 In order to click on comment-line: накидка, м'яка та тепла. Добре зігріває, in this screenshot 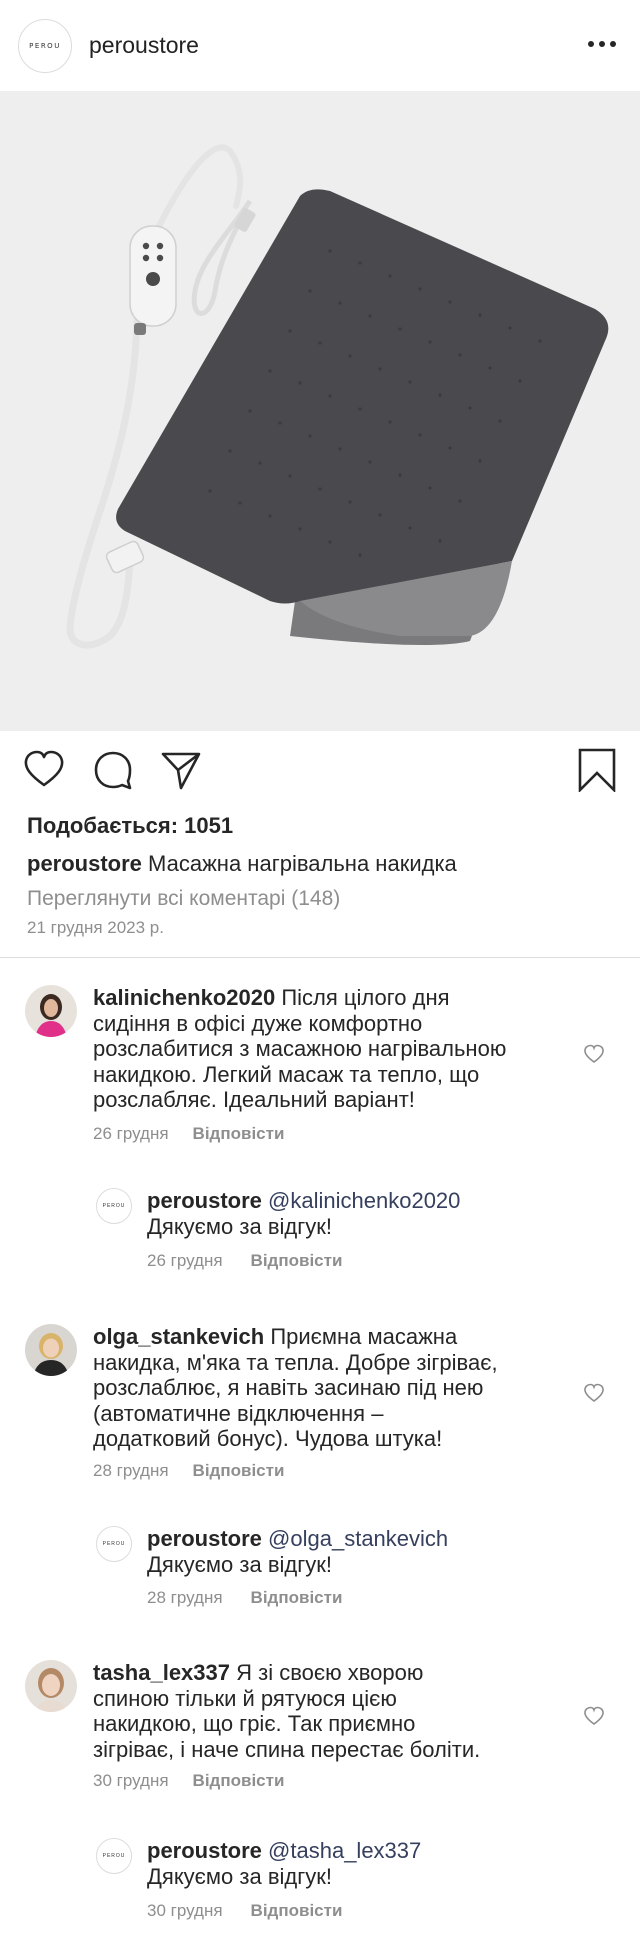, I will do `click(295, 1362)`.